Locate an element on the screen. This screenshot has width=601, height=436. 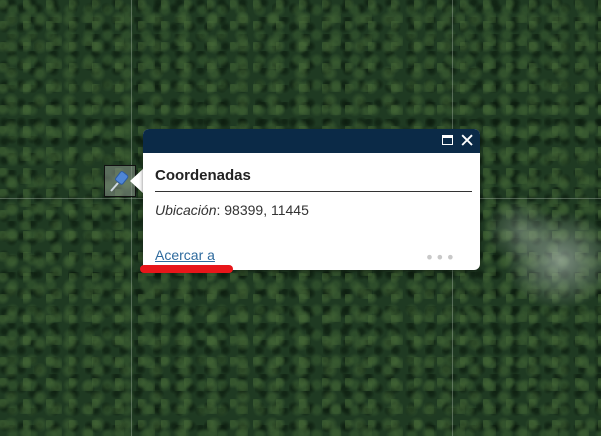
grid-line-vertical is located at coordinates (131, 218).